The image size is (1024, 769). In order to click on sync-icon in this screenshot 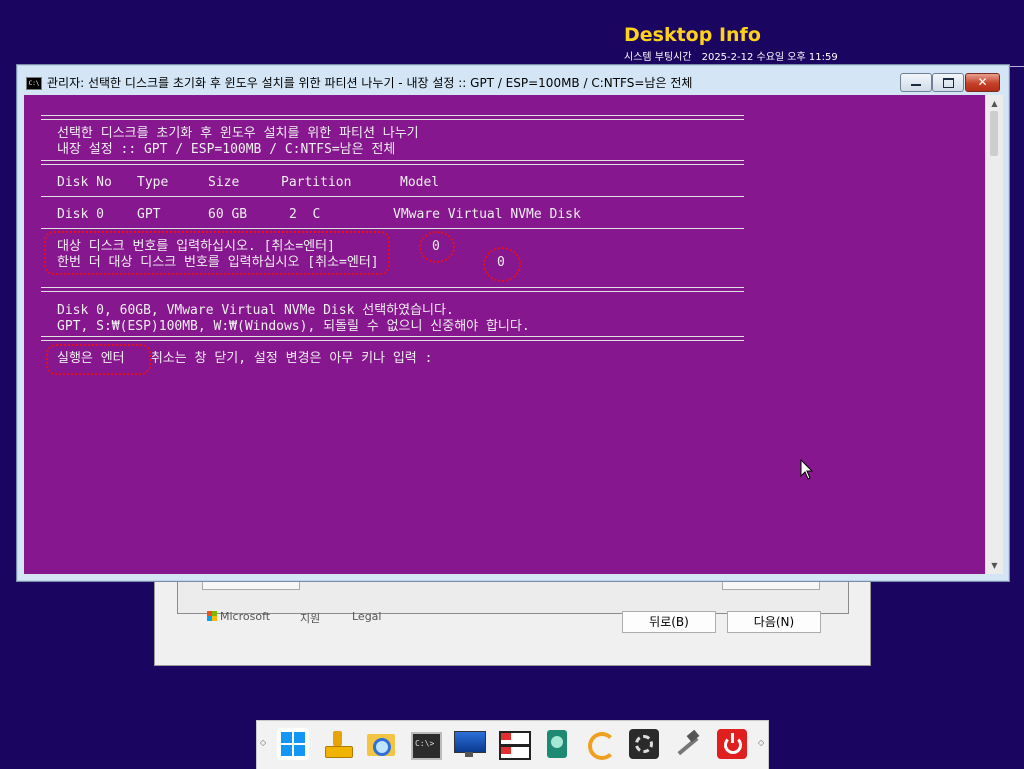, I will do `click(601, 744)`.